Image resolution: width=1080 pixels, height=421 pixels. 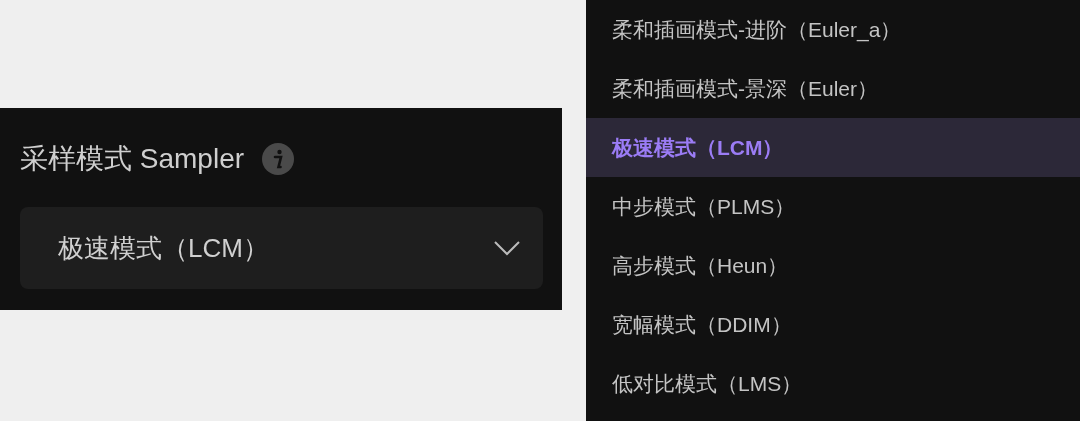 What do you see at coordinates (278, 159) in the screenshot?
I see `info-icon` at bounding box center [278, 159].